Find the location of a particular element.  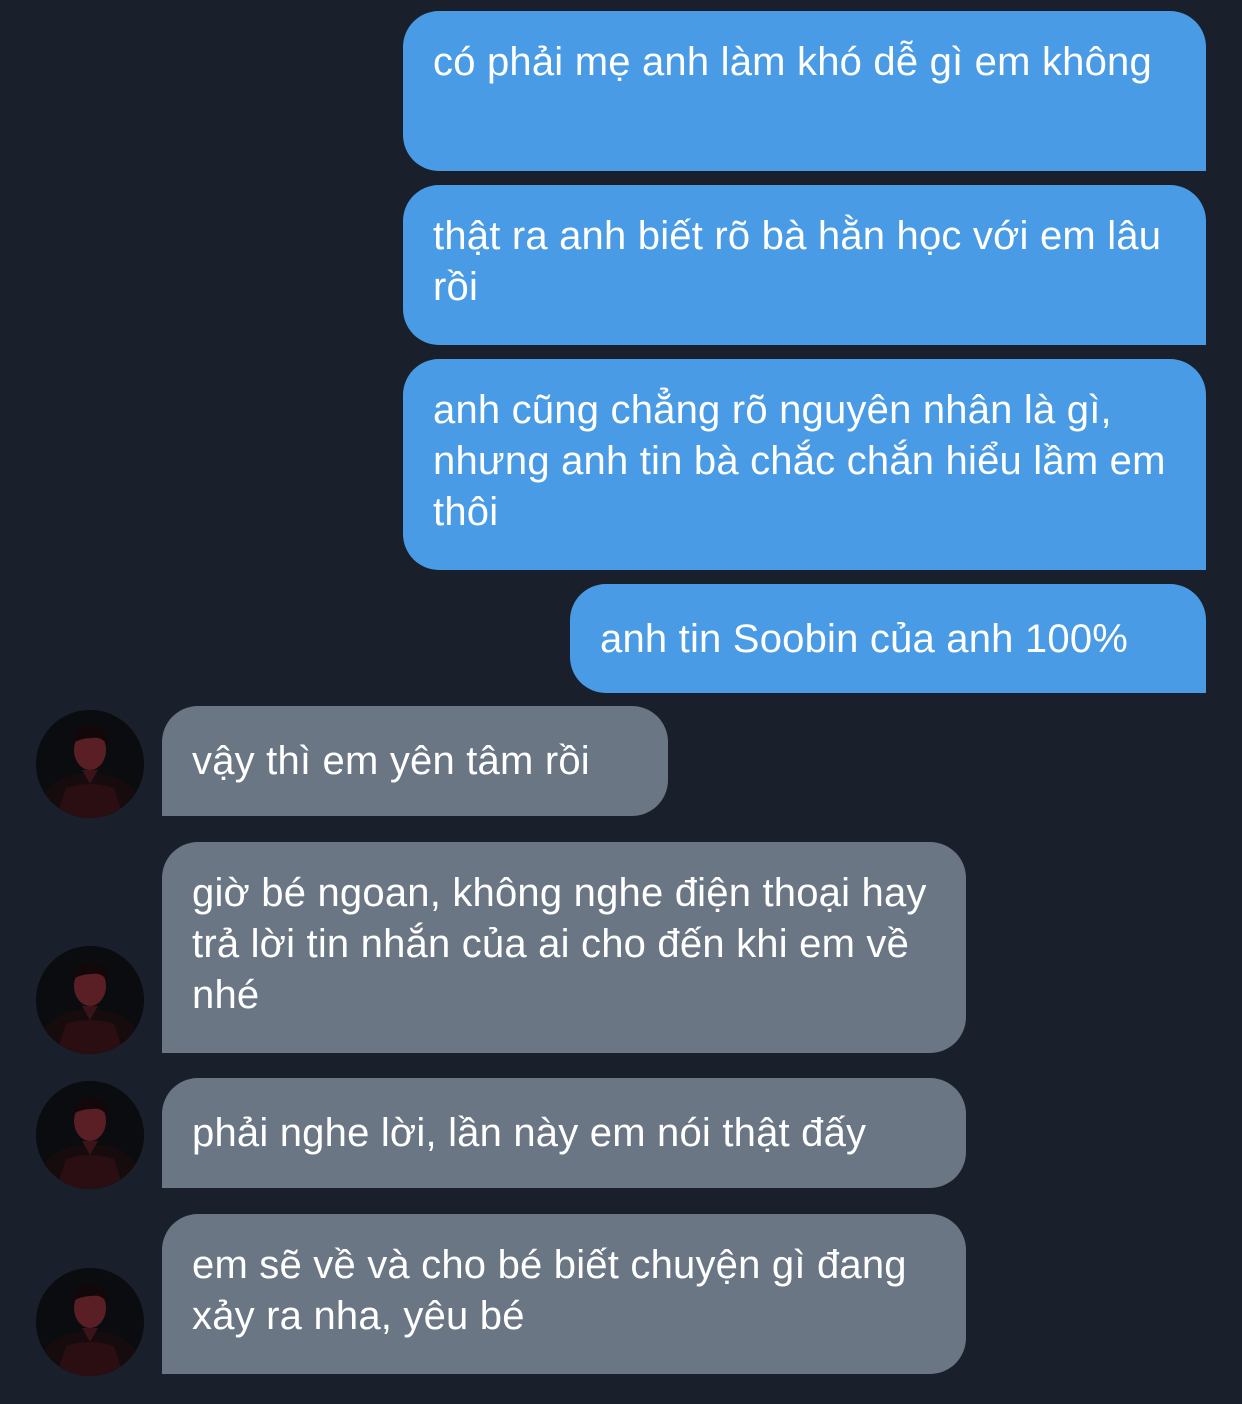

sent-message-bubble: anh tin Soobin của anh 100% is located at coordinates (888, 638).